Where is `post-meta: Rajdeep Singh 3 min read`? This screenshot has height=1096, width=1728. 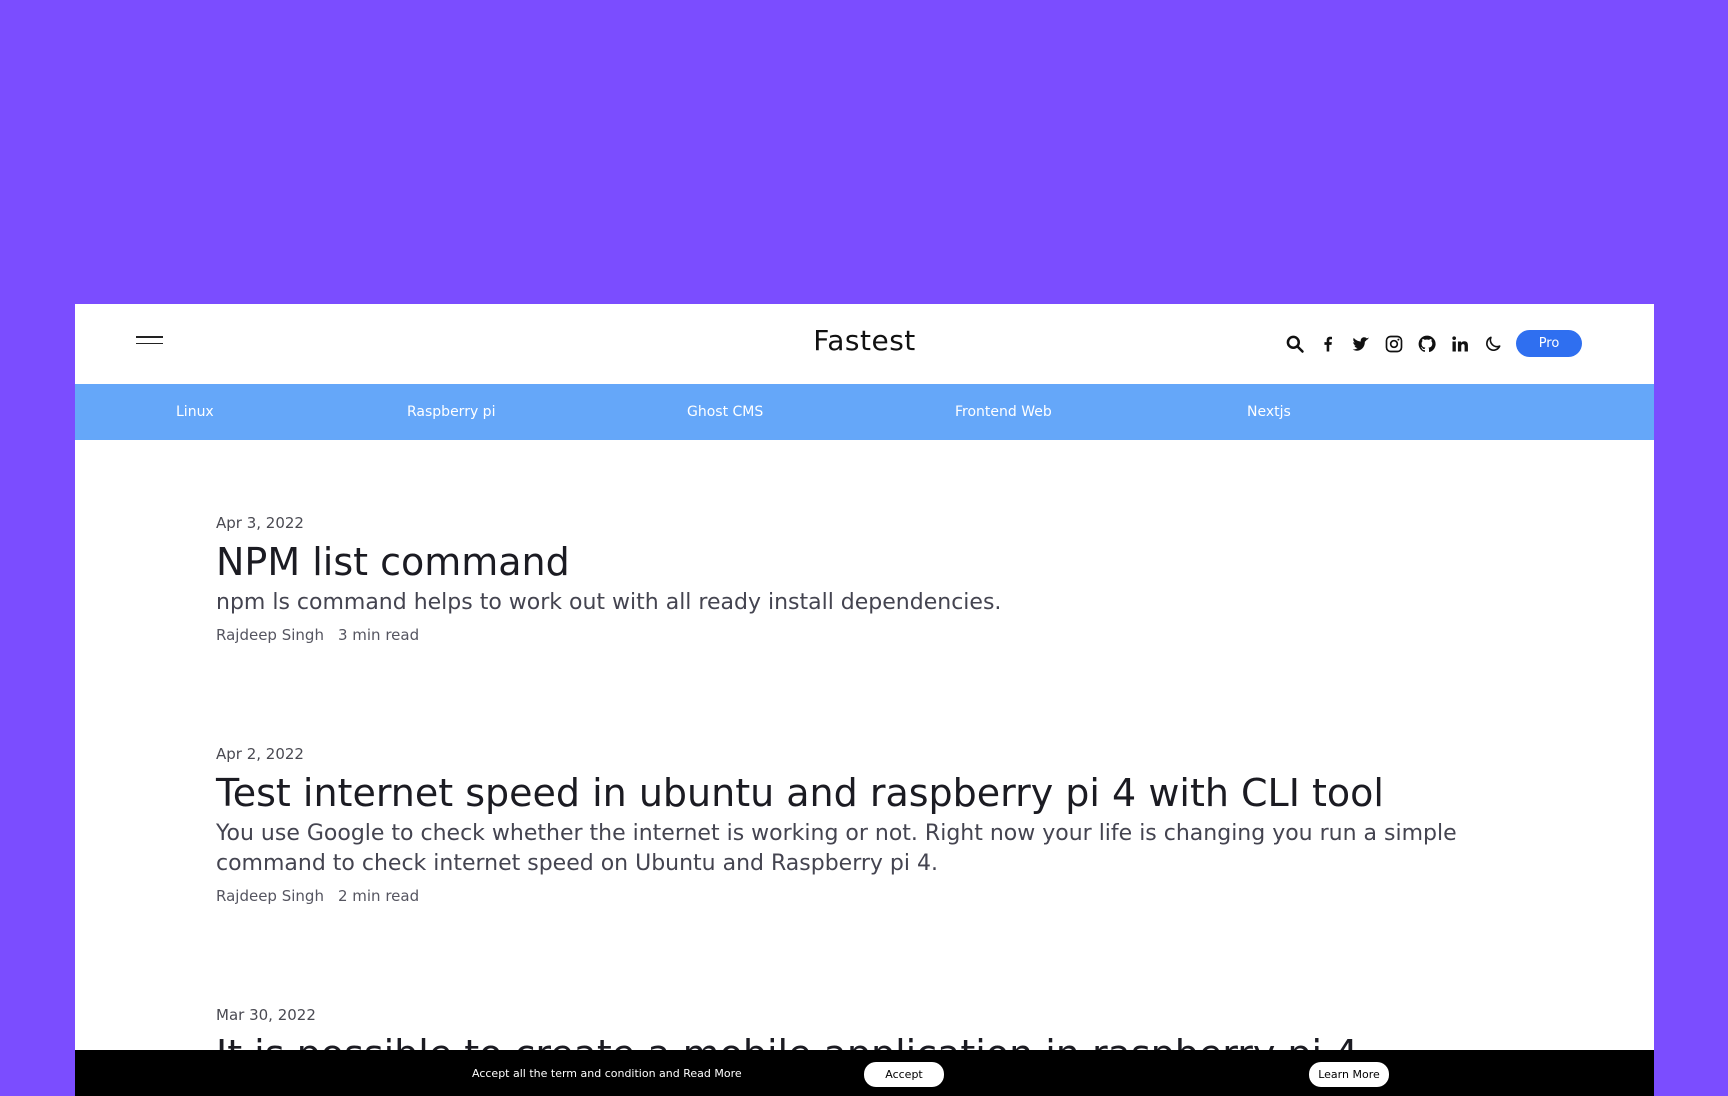 post-meta: Rajdeep Singh 3 min read is located at coordinates (866, 635).